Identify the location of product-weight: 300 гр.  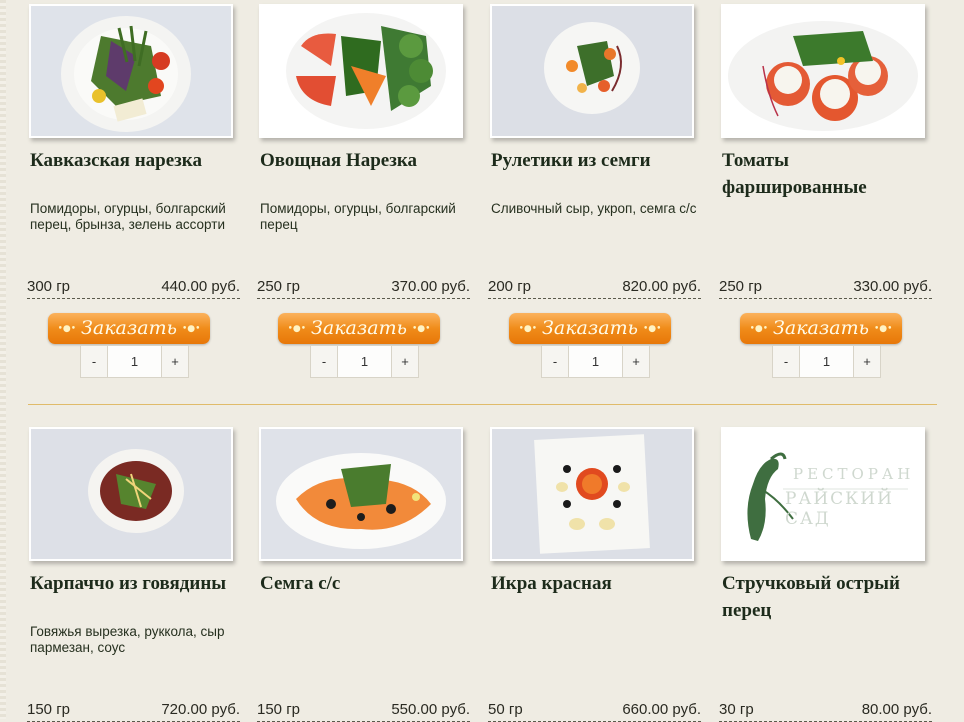
(49, 286).